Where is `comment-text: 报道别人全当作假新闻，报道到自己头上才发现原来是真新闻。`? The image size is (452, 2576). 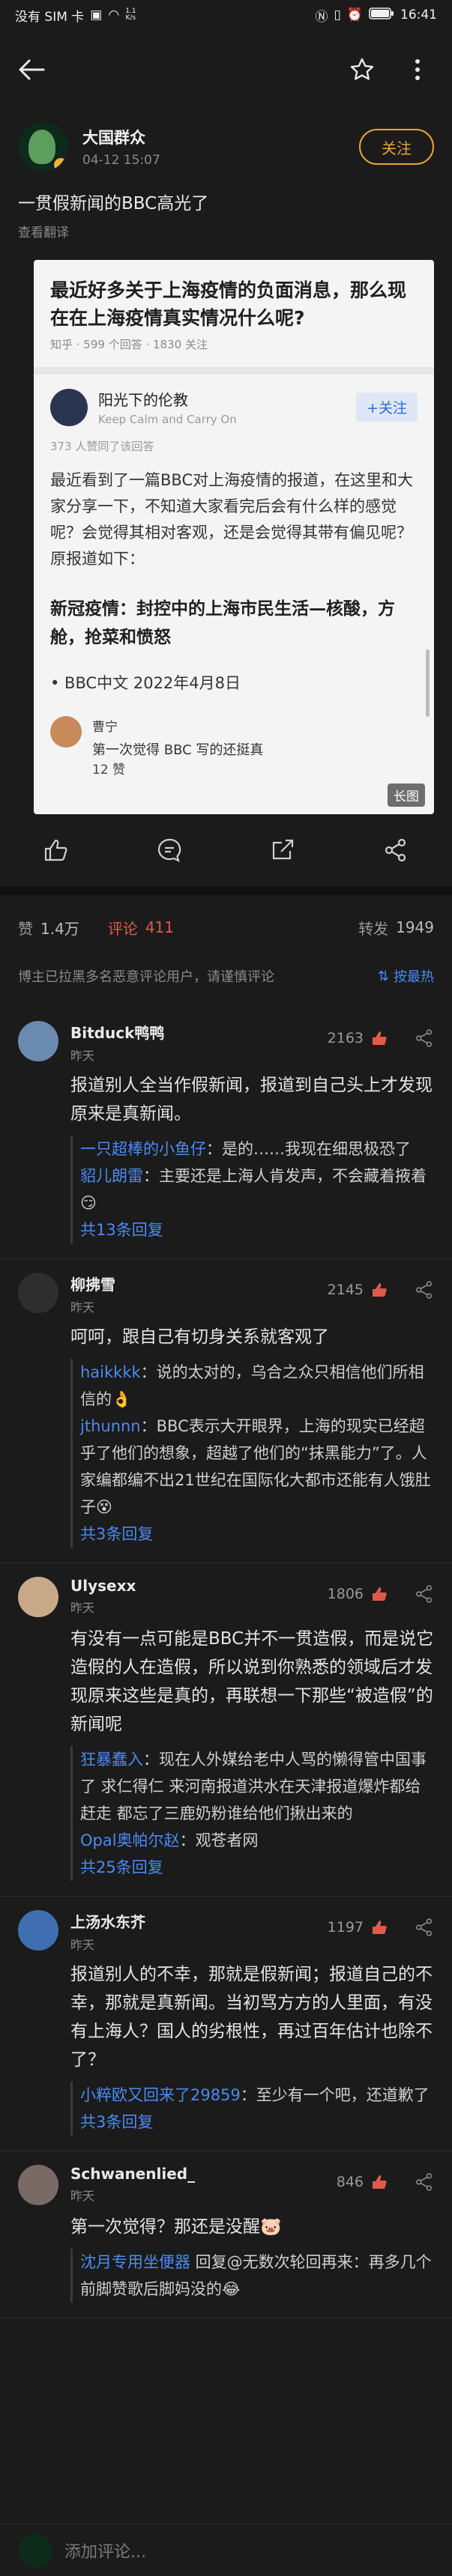
comment-text: 报道别人全当作假新闻，报道到自己头上才发现原来是真新闻。 is located at coordinates (252, 1100).